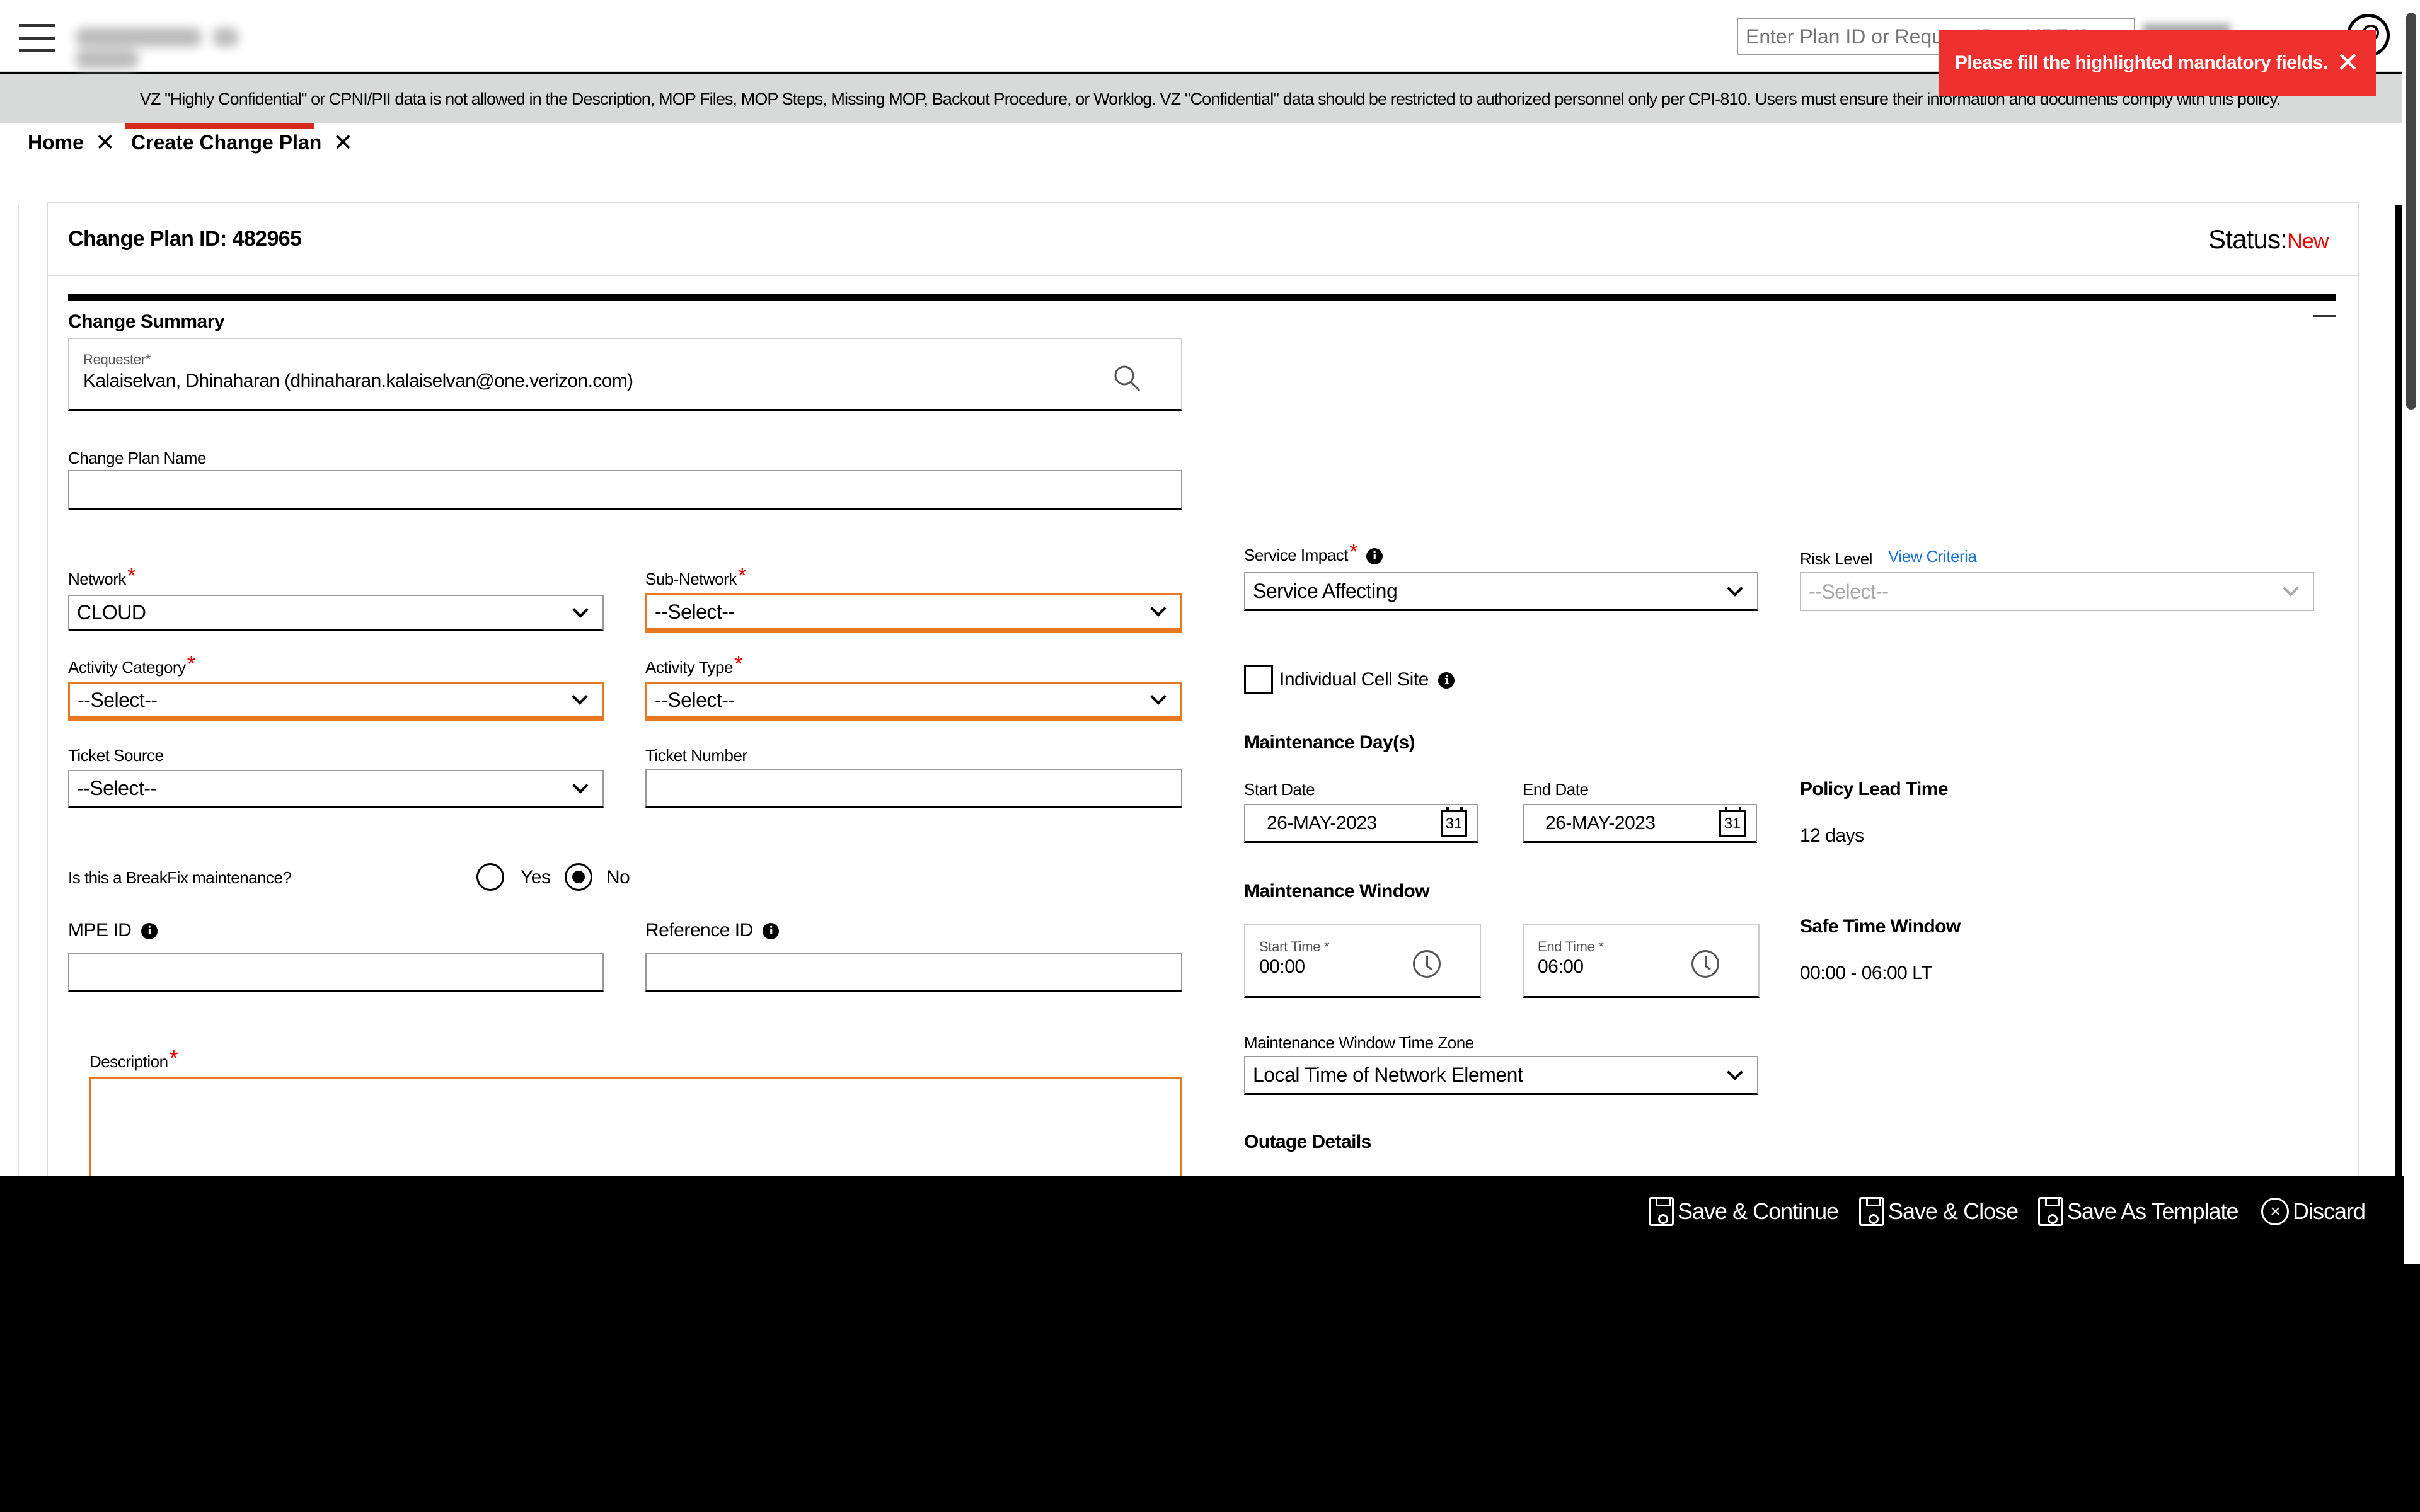 The height and width of the screenshot is (1512, 2420). I want to click on activity-type-select: --Select--, so click(913, 701).